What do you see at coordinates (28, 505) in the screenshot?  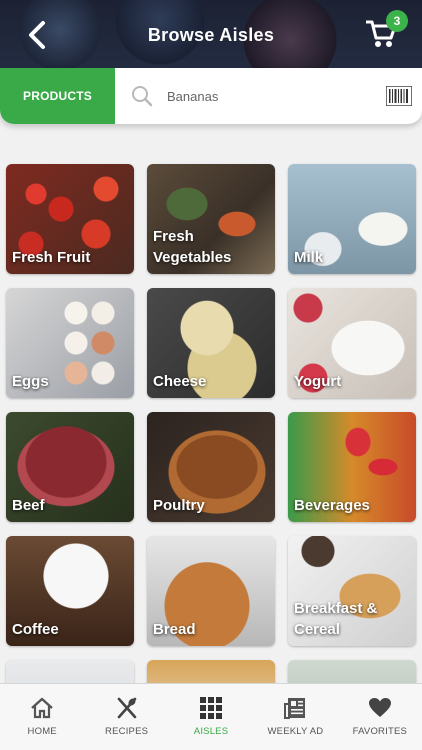 I see `aisle-label: Beef` at bounding box center [28, 505].